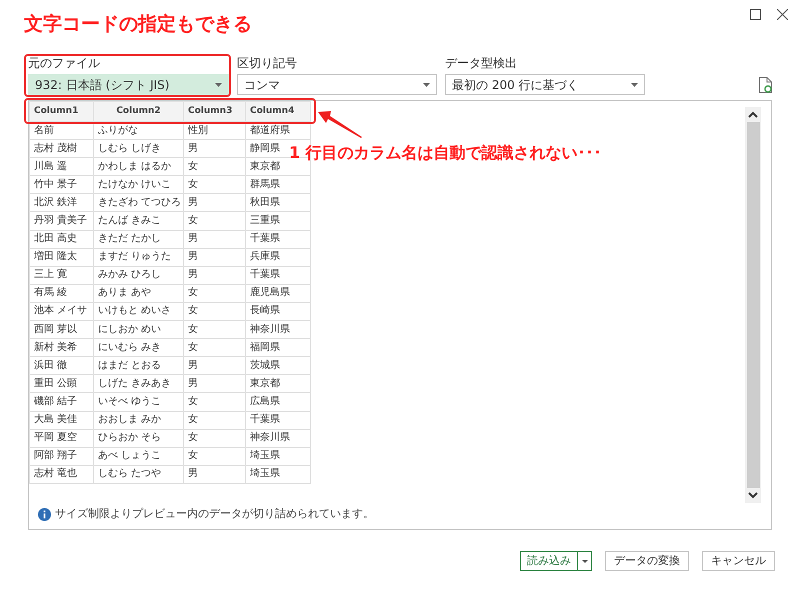 The image size is (800, 598). What do you see at coordinates (278, 131) in the screenshot?
I see `table-cell: 都道府県` at bounding box center [278, 131].